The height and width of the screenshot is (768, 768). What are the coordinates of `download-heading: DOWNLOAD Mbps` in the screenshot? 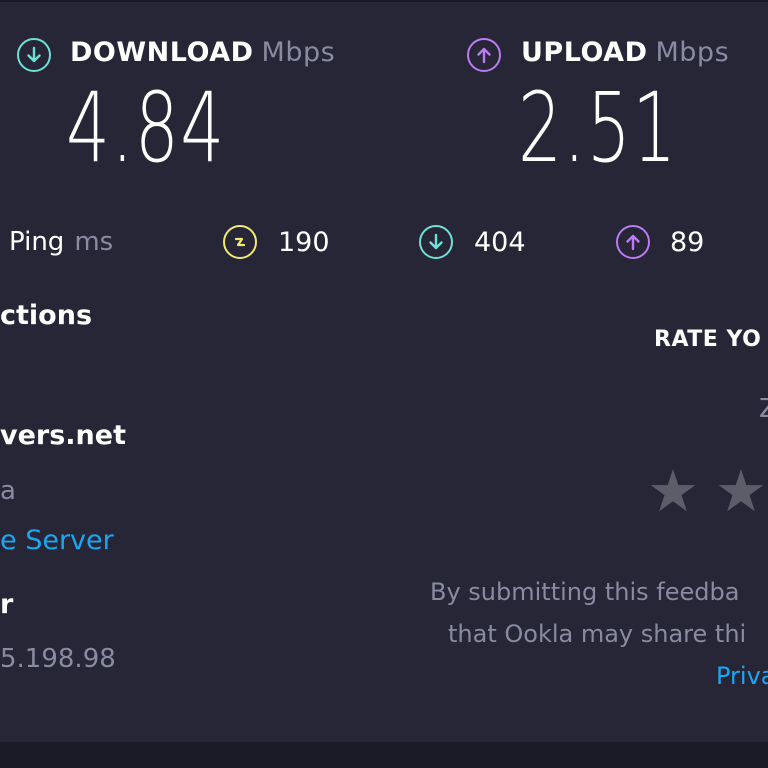 It's located at (202, 52).